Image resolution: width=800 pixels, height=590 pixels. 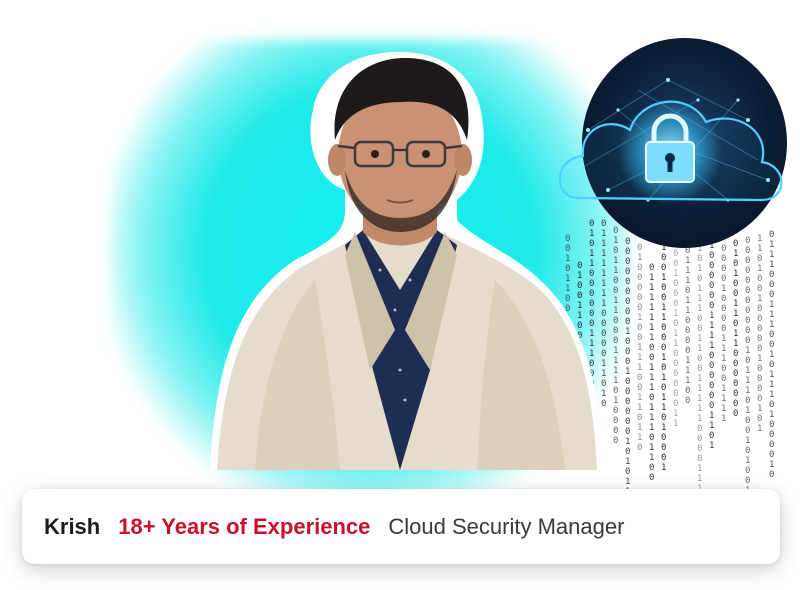 I want to click on profile-name: Krish, so click(x=72, y=526).